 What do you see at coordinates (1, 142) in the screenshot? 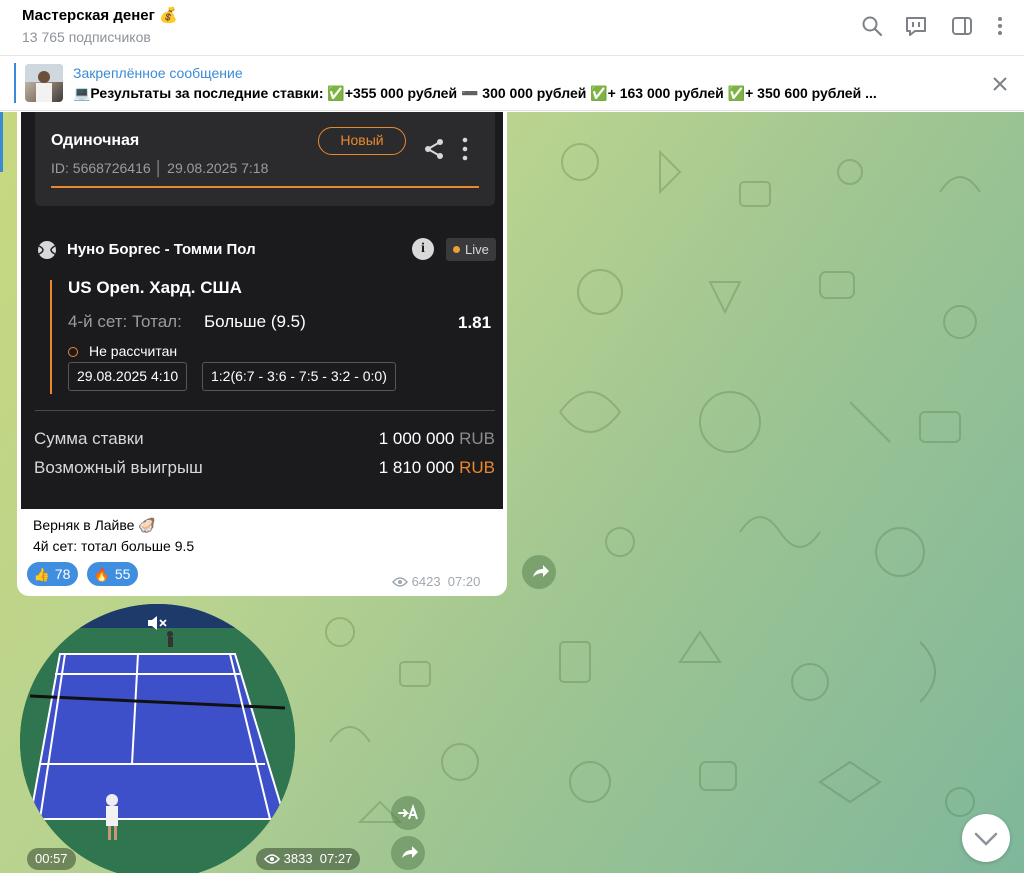
I see `left-edge-indicator` at bounding box center [1, 142].